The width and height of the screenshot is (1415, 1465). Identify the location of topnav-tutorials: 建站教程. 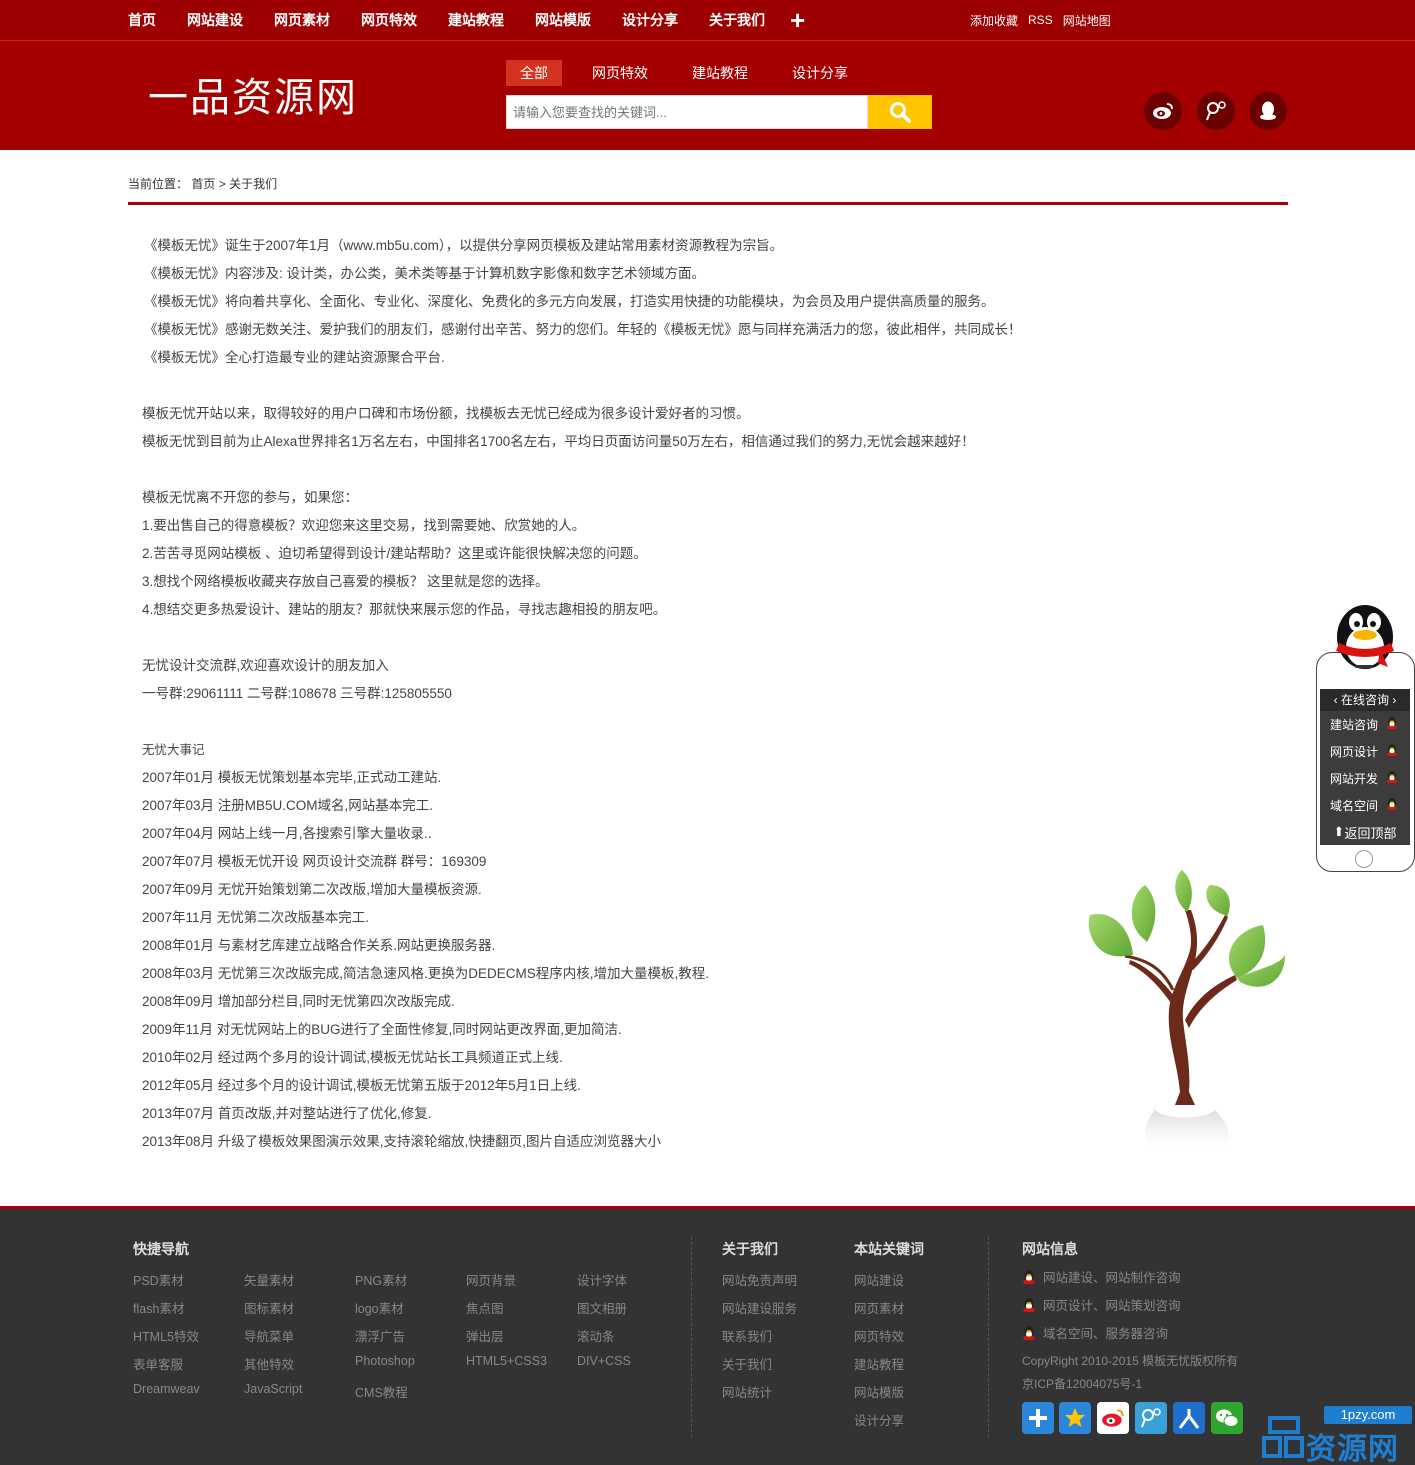
(476, 20).